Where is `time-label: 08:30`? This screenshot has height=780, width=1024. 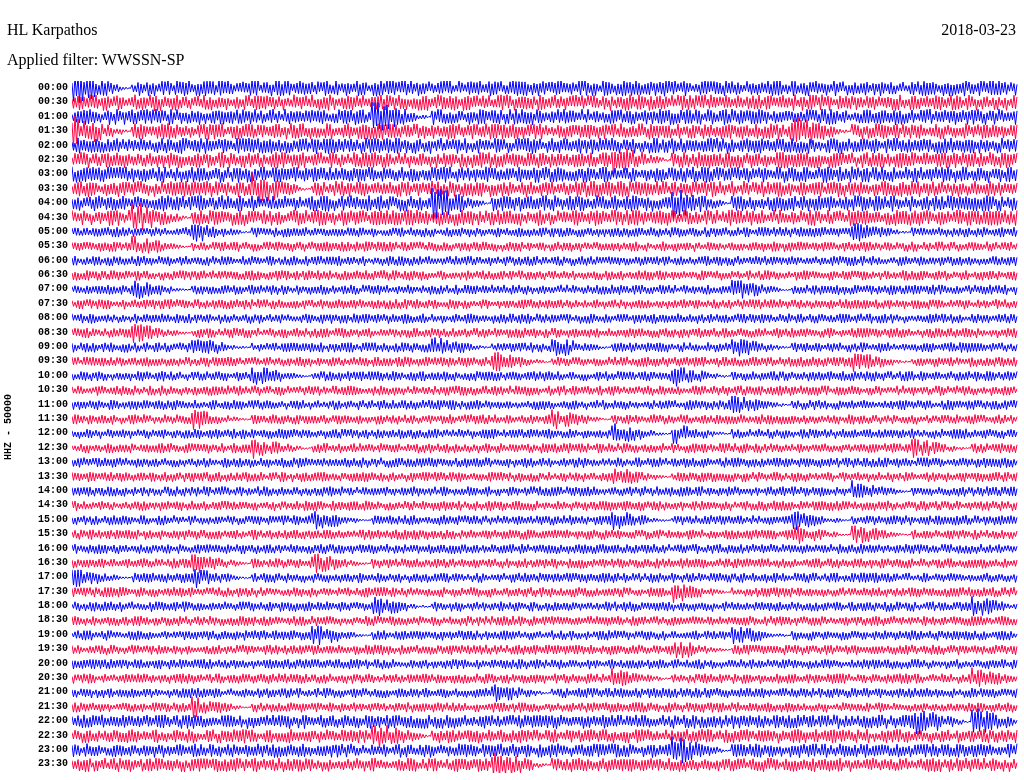 time-label: 08:30 is located at coordinates (53, 332).